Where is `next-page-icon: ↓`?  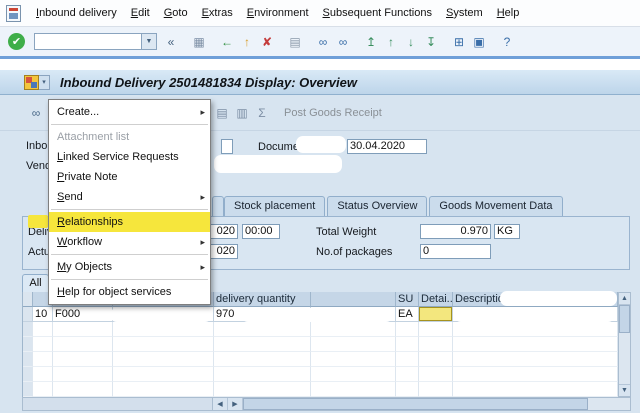
next-page-icon: ↓ is located at coordinates (411, 41).